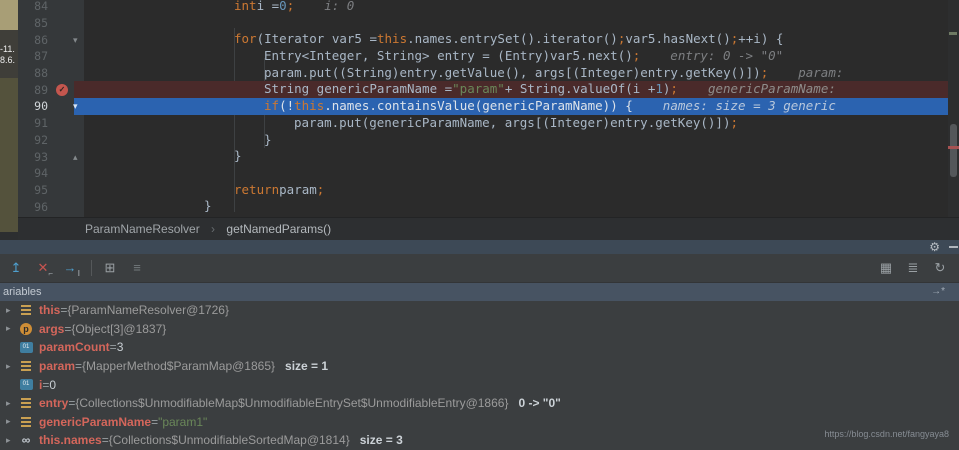 The width and height of the screenshot is (959, 450). I want to click on line-number: 95, so click(41, 189).